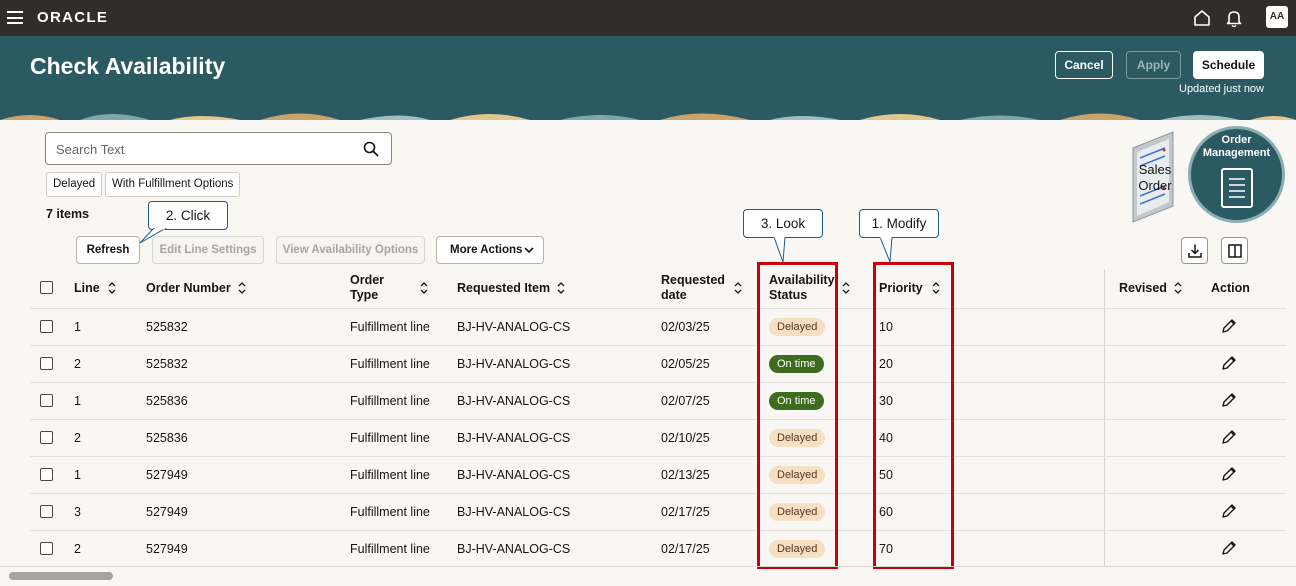  Describe the element at coordinates (1155, 177) in the screenshot. I see `sales-order-label: Sales Order` at that location.